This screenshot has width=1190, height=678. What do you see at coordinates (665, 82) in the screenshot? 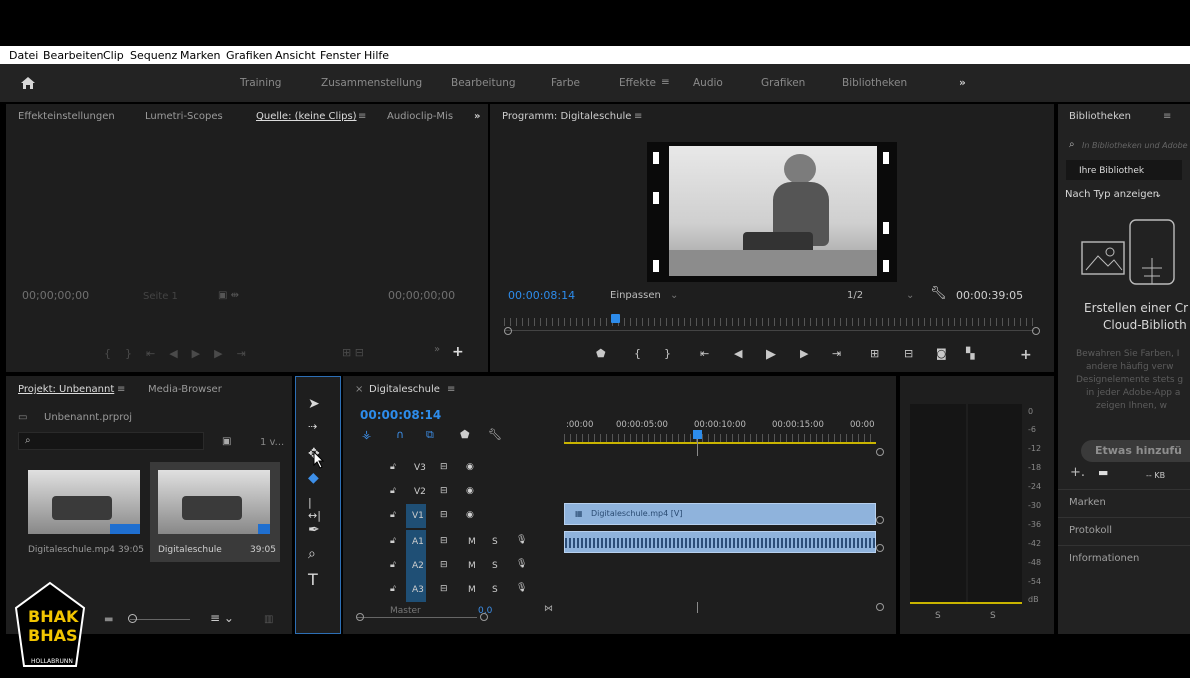
I see `workspace-menu-icon: ≡` at bounding box center [665, 82].